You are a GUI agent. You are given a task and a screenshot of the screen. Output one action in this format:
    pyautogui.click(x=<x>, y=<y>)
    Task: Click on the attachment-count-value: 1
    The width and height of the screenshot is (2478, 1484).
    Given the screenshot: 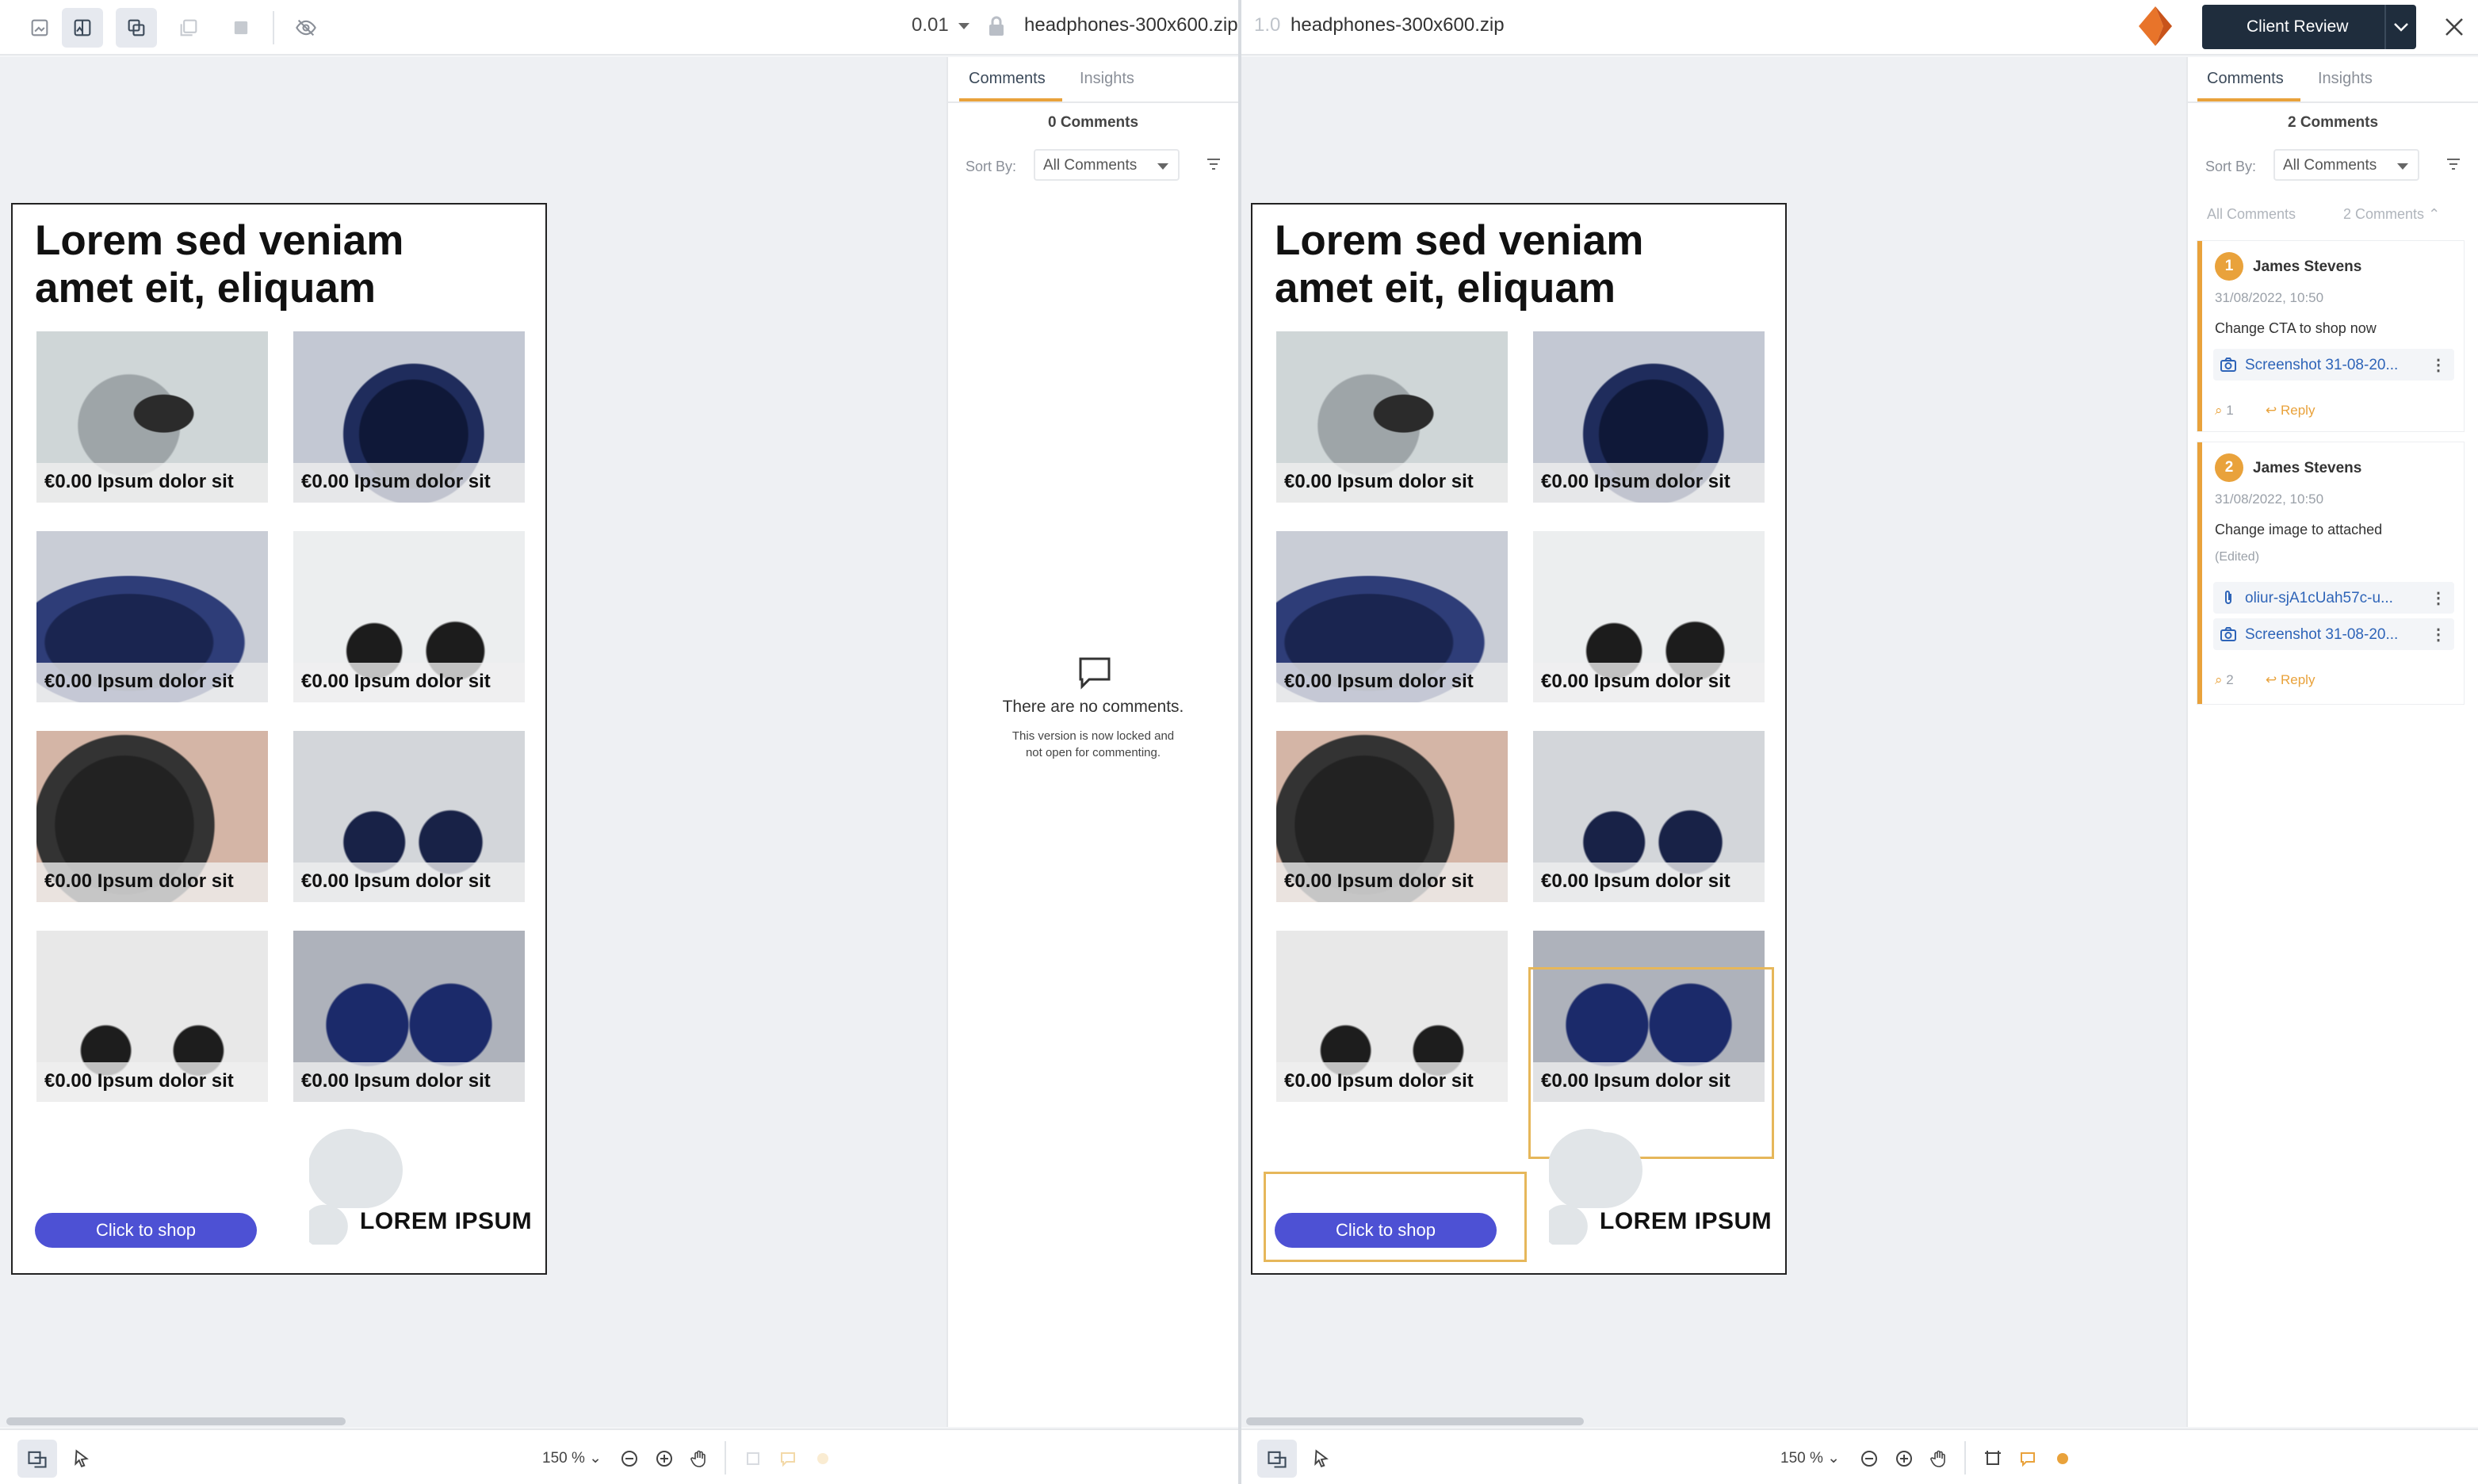 What is the action you would take?
    pyautogui.click(x=2230, y=410)
    